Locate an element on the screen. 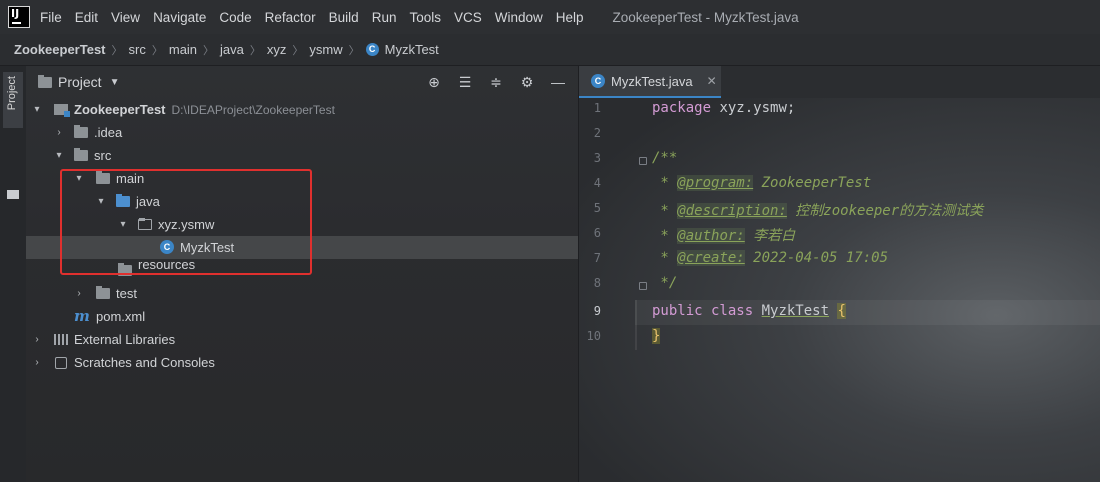 This screenshot has width=1100, height=482. line-number: 5 is located at coordinates (597, 208).